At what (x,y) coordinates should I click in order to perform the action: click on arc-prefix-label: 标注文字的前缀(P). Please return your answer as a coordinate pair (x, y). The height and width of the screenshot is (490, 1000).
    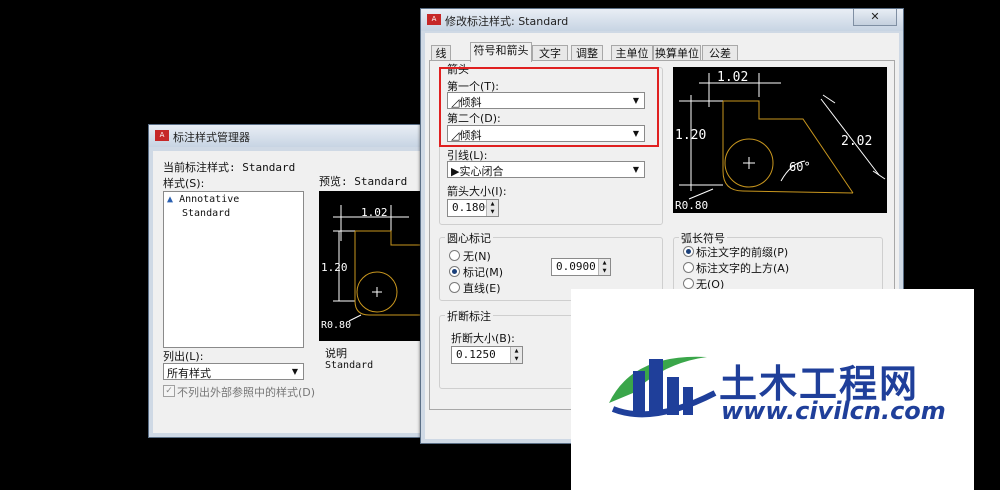
    Looking at the image, I should click on (742, 252).